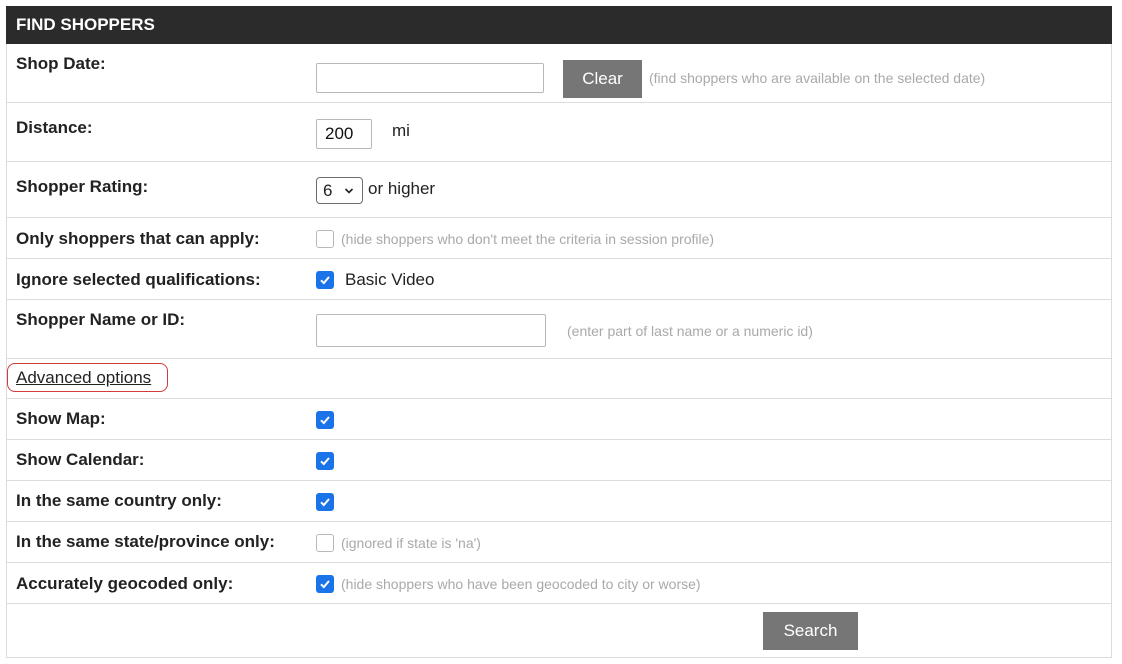  Describe the element at coordinates (559, 631) in the screenshot. I see `row-search: Search` at that location.